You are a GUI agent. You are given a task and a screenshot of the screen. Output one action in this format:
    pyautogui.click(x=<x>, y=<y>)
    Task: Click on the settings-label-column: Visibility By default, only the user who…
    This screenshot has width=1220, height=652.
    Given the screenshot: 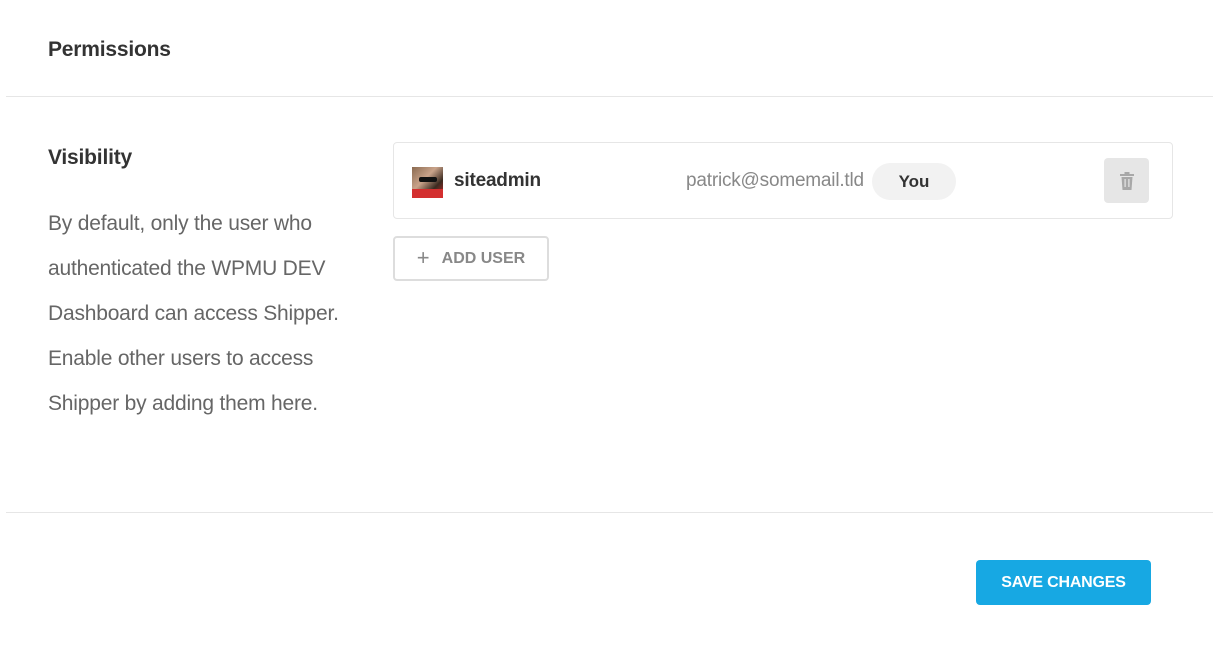 What is the action you would take?
    pyautogui.click(x=198, y=285)
    